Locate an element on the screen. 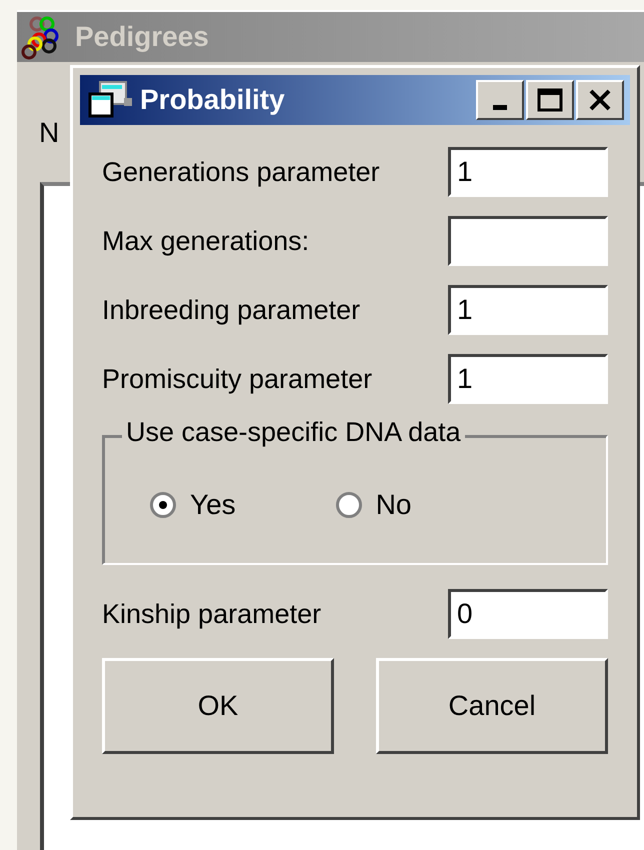 The image size is (644, 850). minimize-icon is located at coordinates (500, 107).